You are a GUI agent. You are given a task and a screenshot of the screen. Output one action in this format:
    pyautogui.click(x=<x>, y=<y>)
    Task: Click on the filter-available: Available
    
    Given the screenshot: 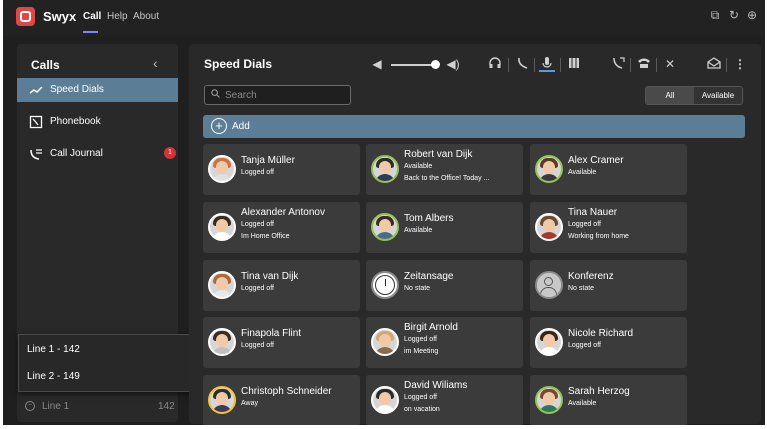 What is the action you would take?
    pyautogui.click(x=718, y=95)
    